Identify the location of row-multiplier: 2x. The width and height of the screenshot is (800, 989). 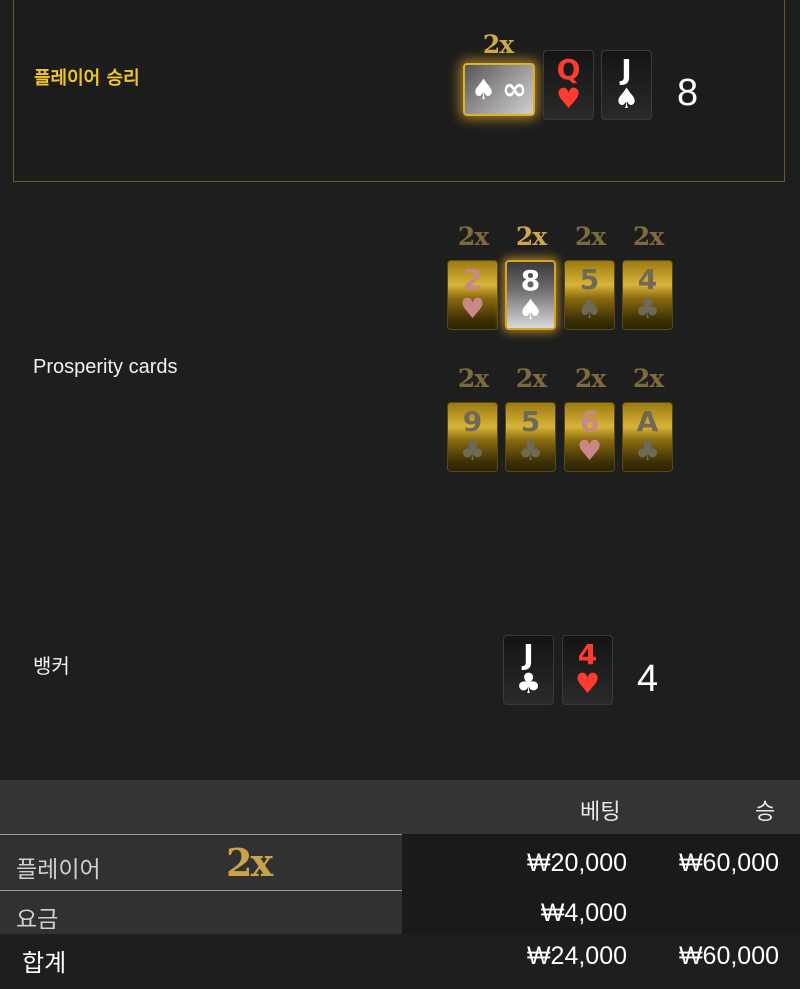
(249, 862).